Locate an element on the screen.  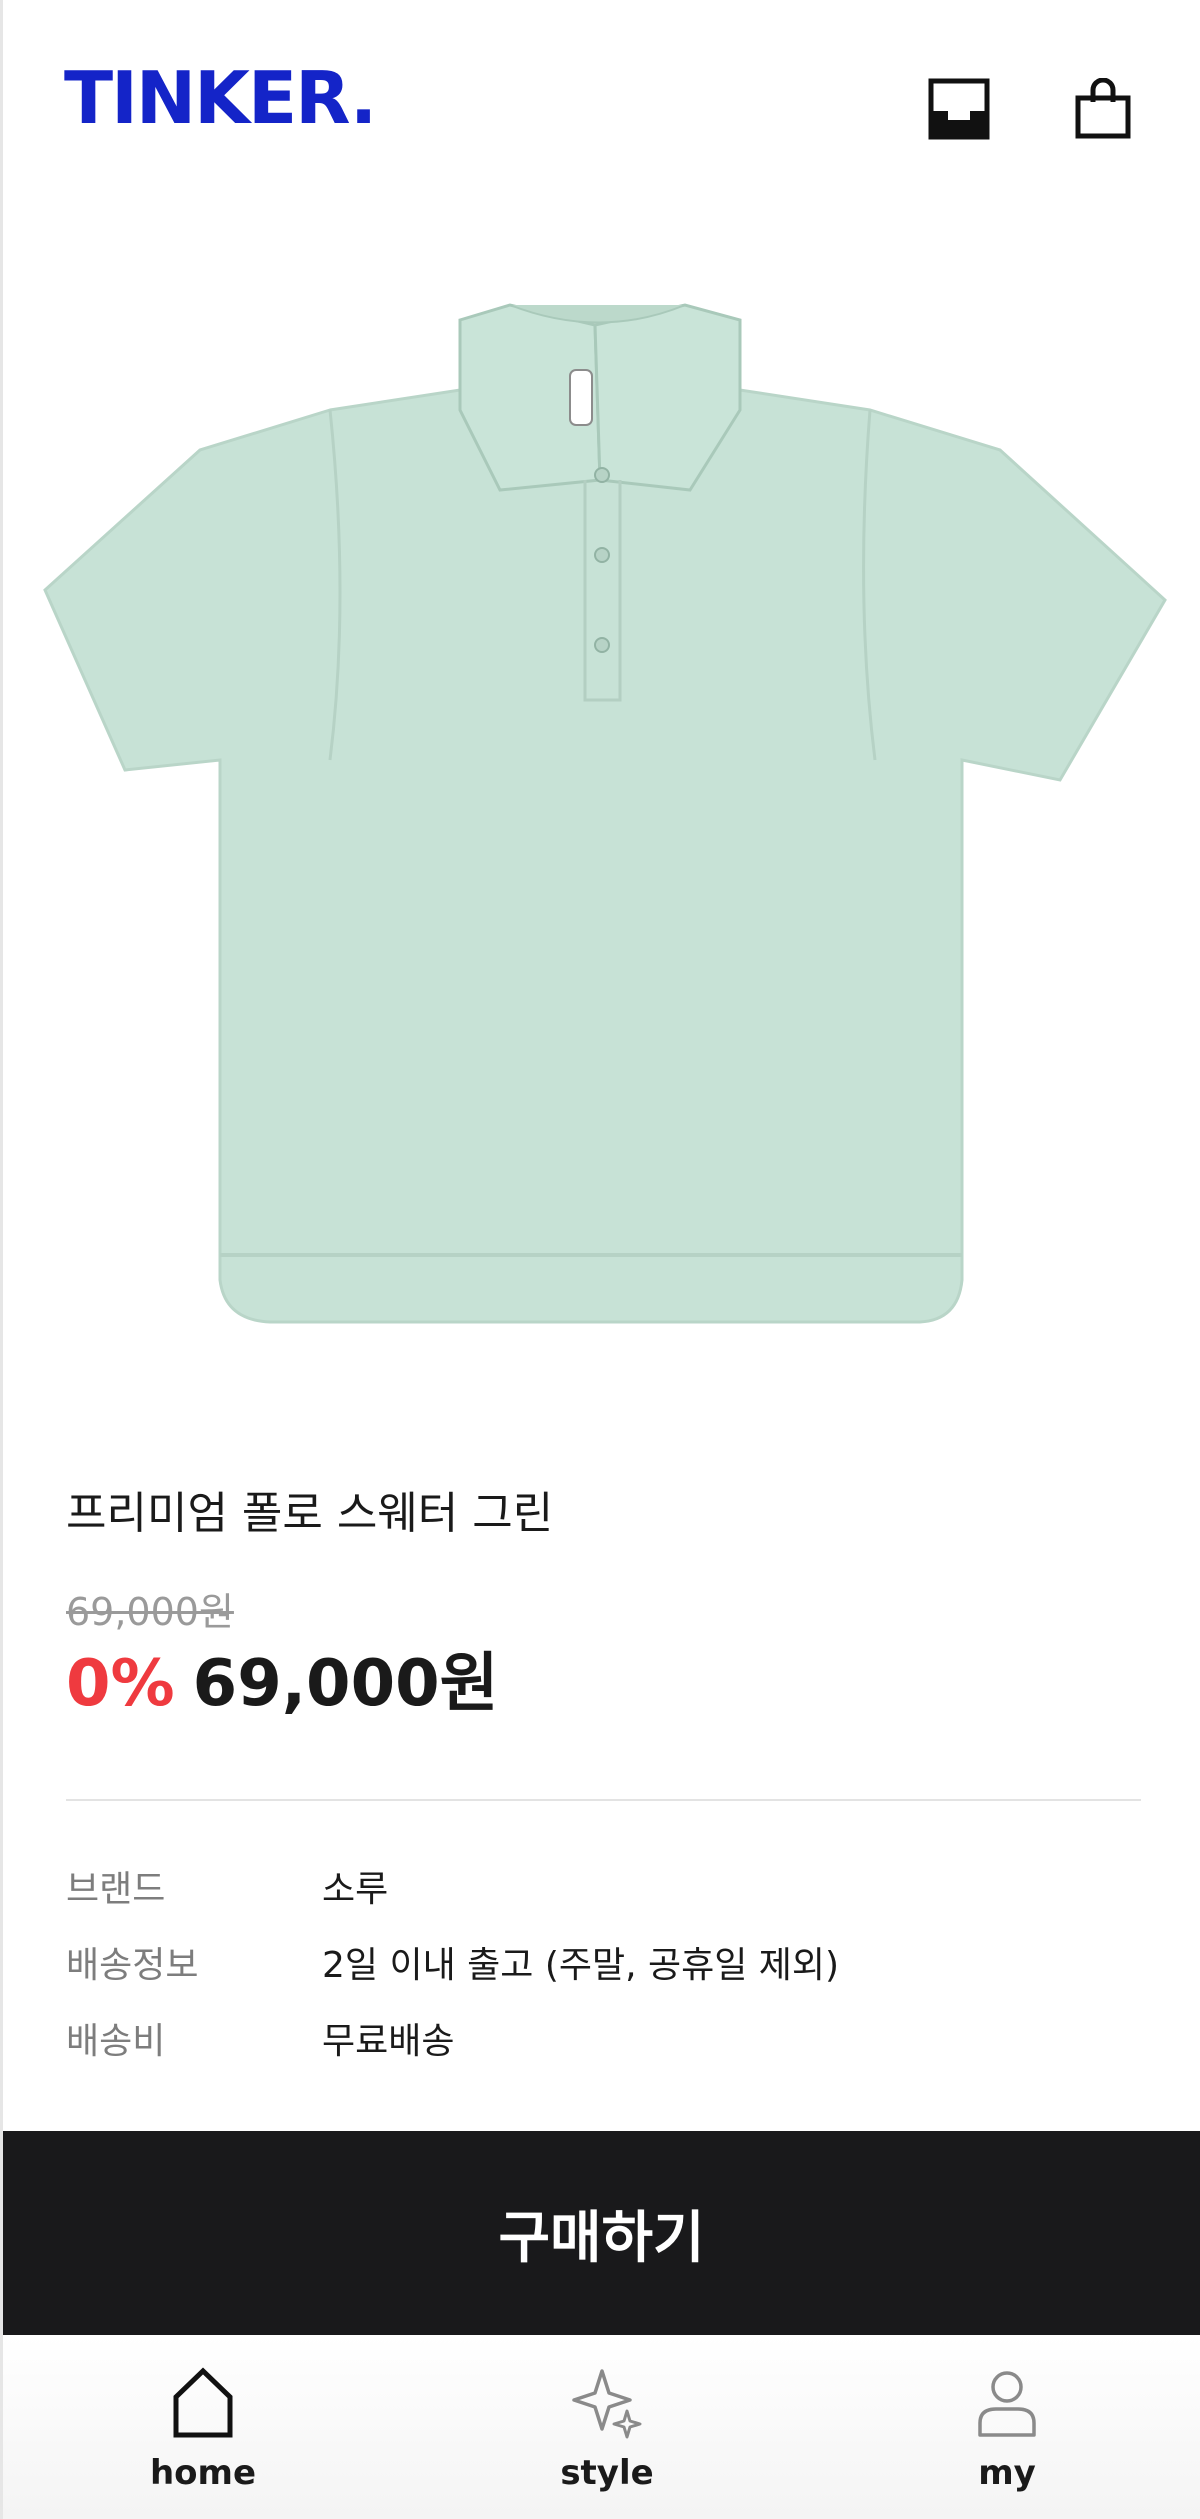
home-icon is located at coordinates (203, 2402).